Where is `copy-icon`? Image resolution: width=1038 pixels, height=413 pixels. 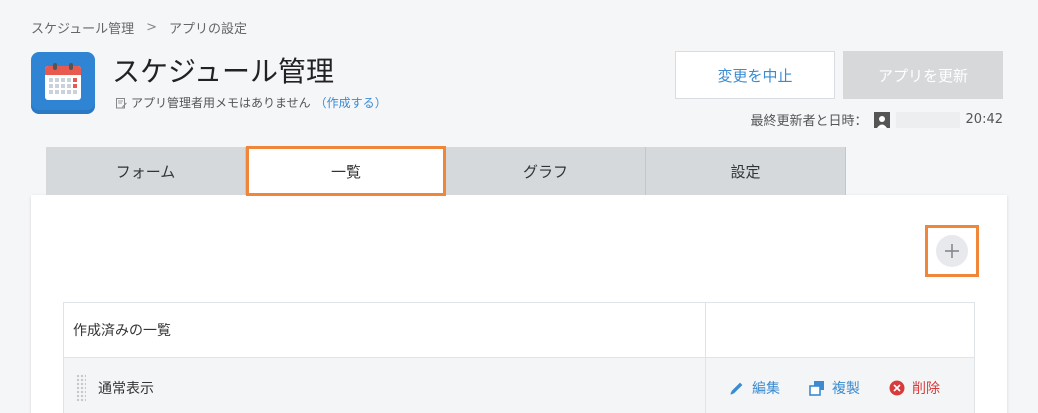
copy-icon is located at coordinates (816, 388).